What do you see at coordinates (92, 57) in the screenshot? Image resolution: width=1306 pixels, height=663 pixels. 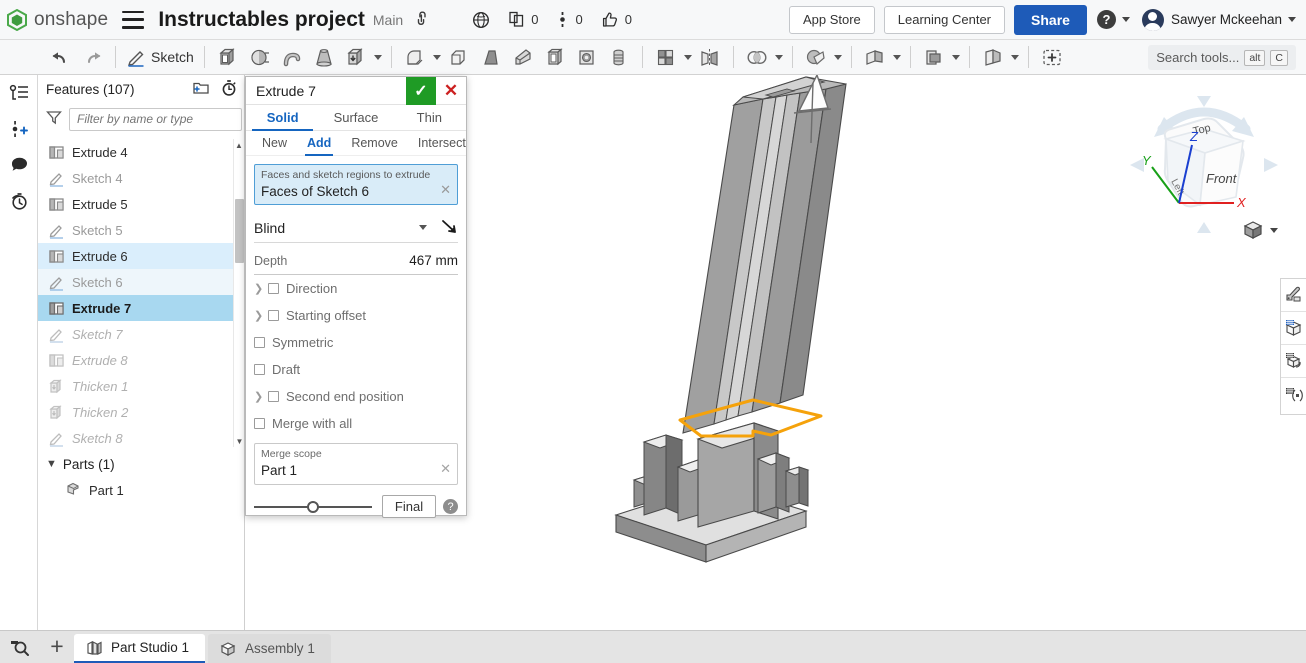 I see `redo-icon` at bounding box center [92, 57].